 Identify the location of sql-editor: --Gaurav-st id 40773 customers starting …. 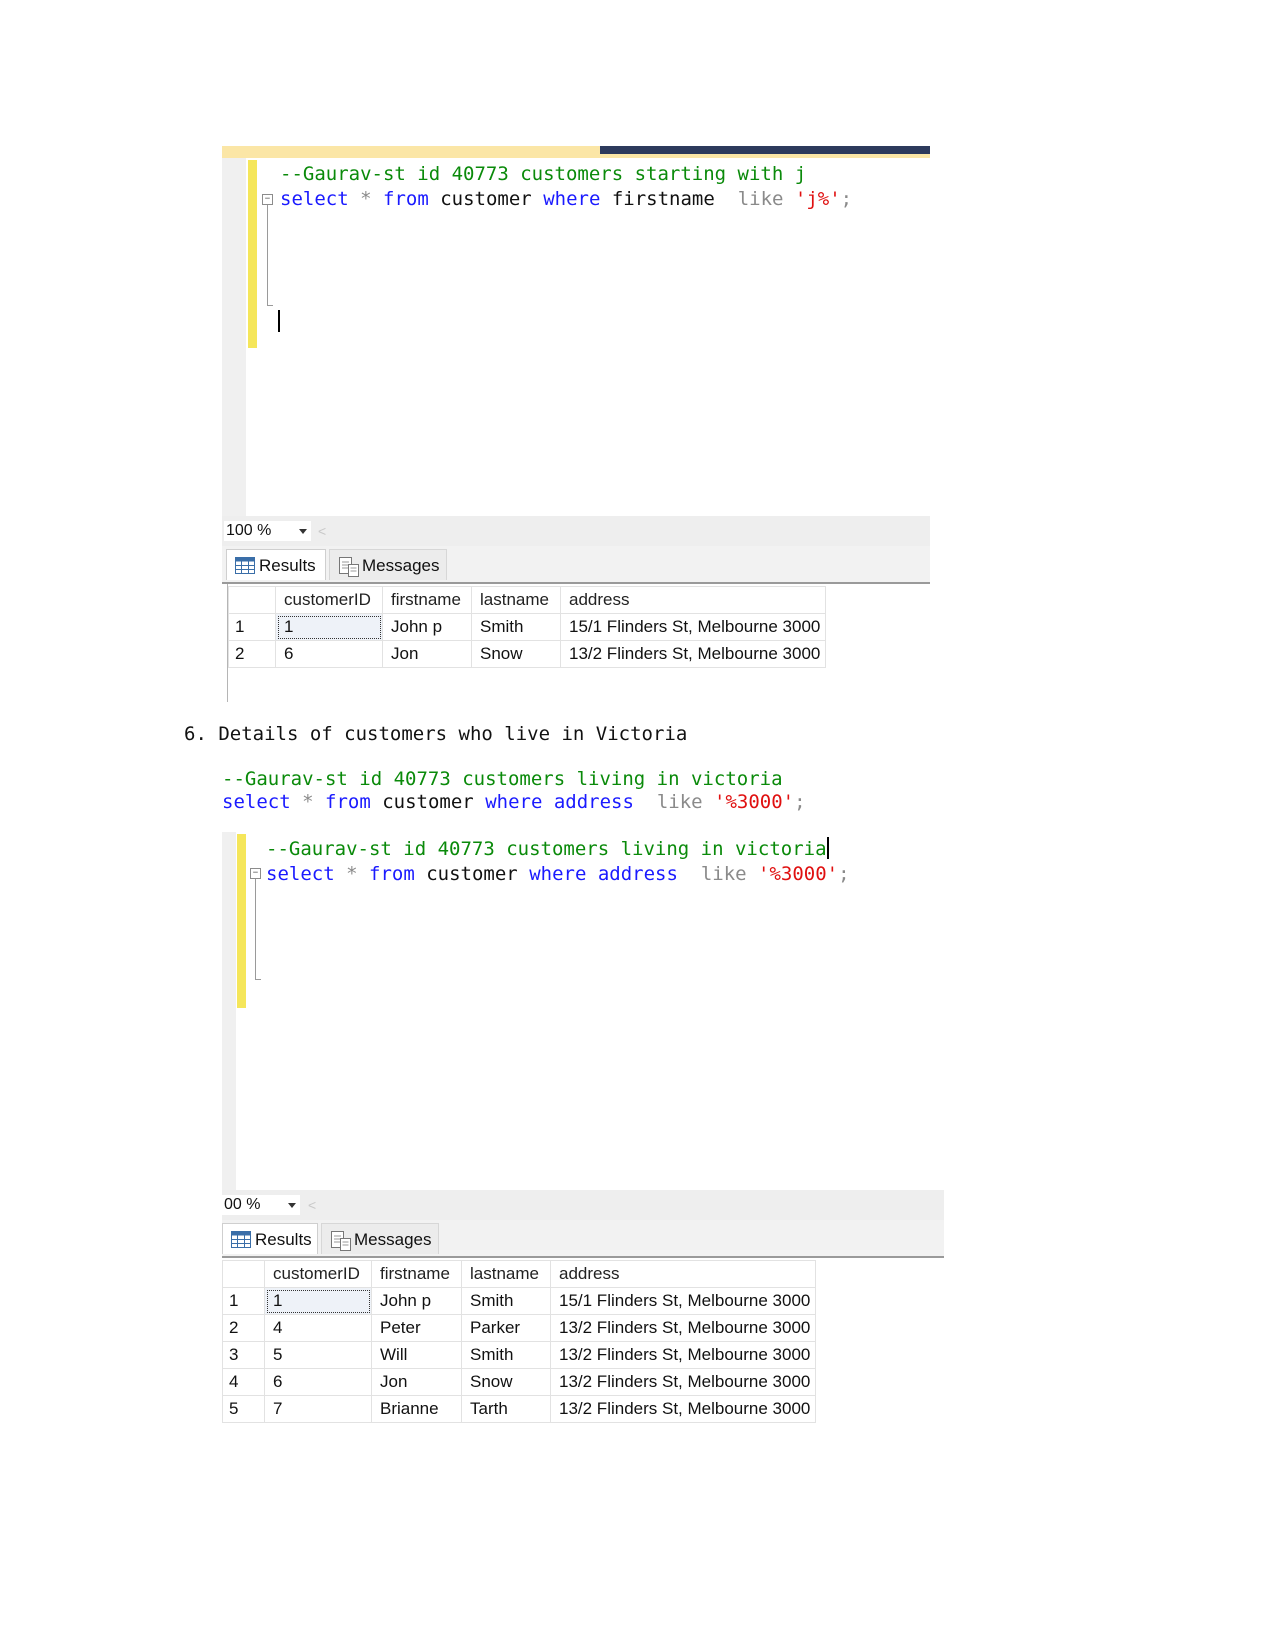
(566, 187).